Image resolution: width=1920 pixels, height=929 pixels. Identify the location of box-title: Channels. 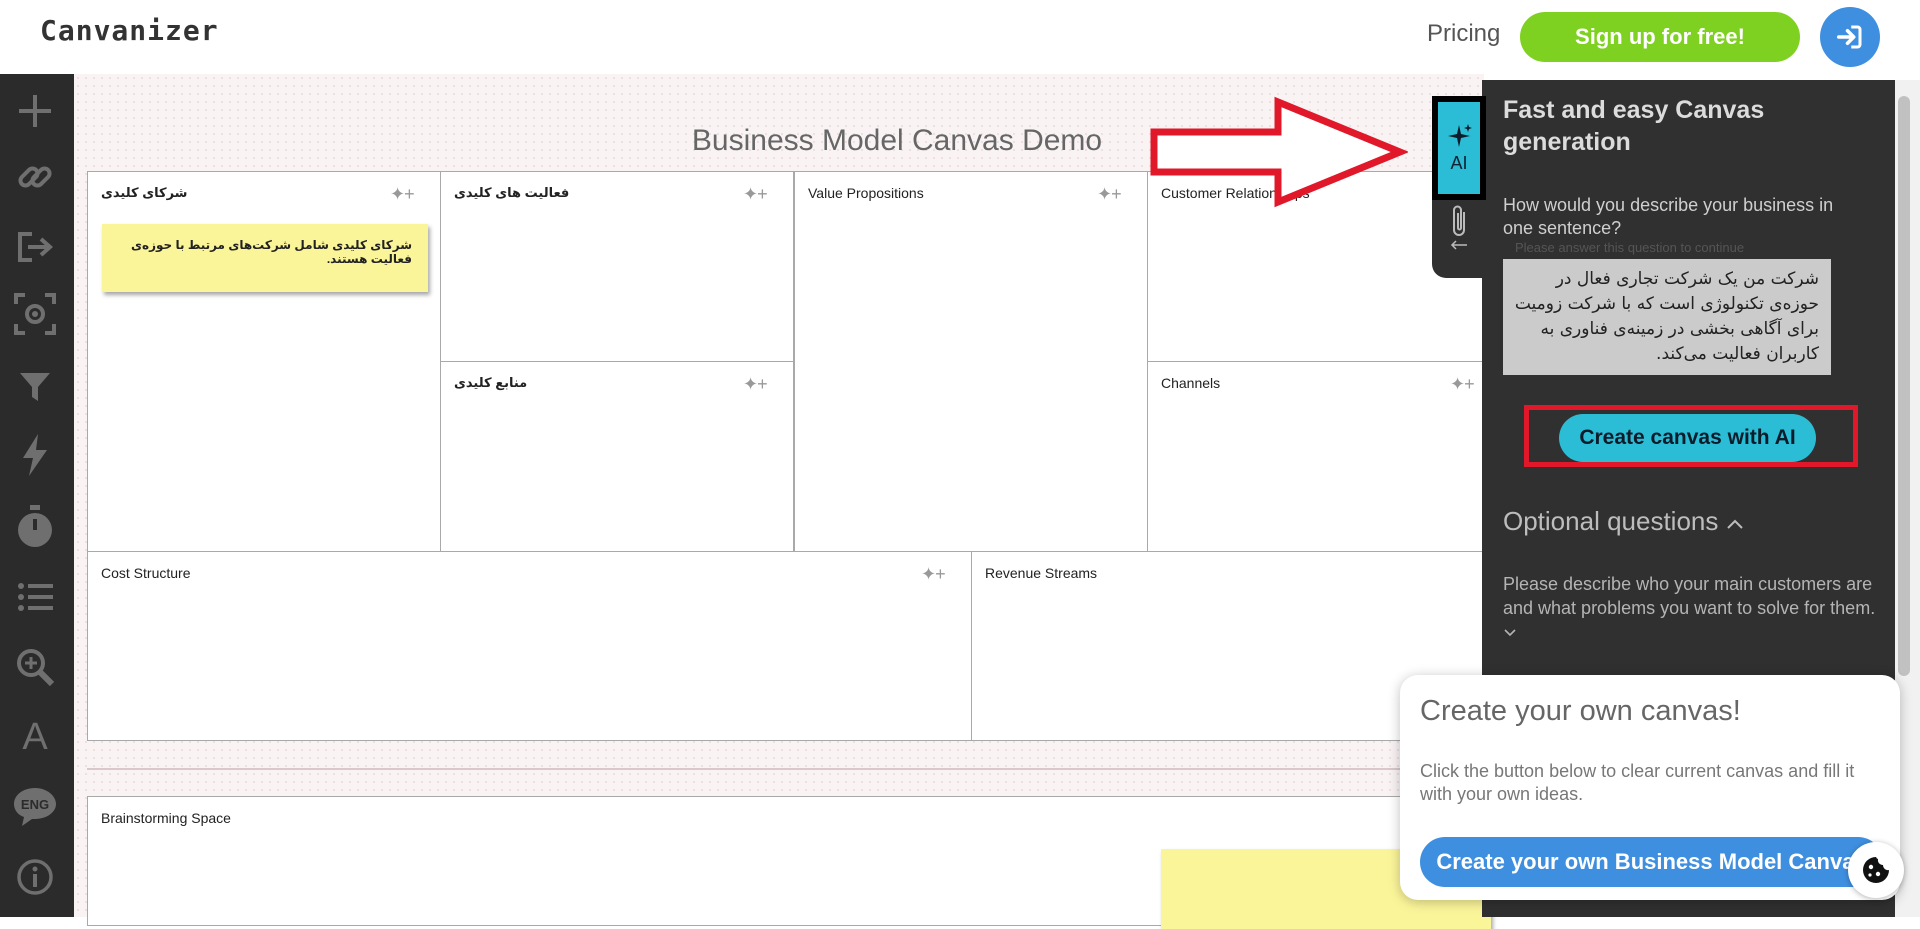
(1191, 383).